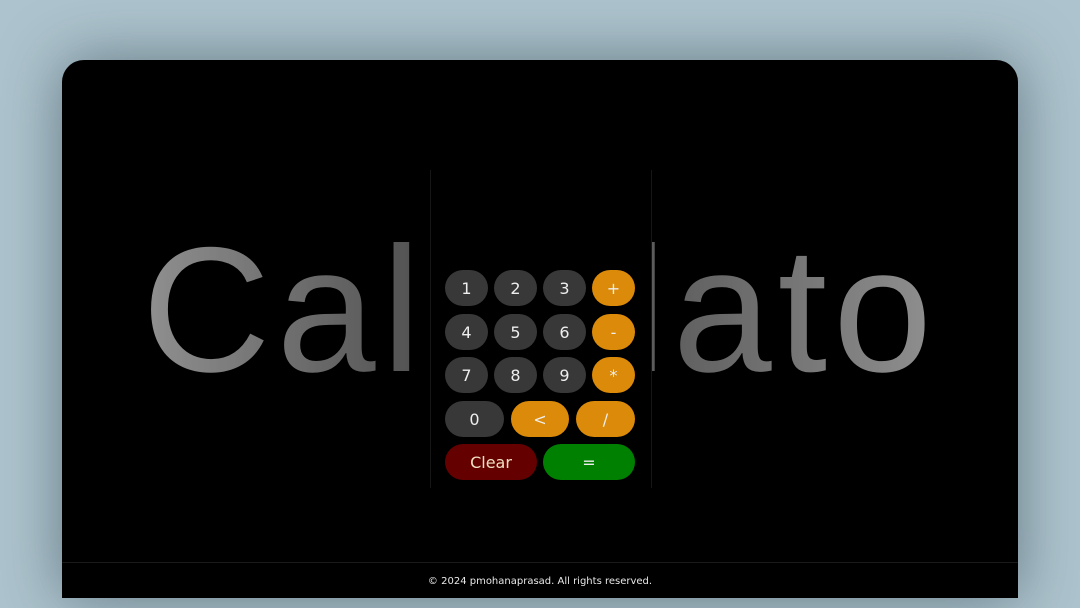  What do you see at coordinates (564, 288) in the screenshot?
I see `key-3: 3` at bounding box center [564, 288].